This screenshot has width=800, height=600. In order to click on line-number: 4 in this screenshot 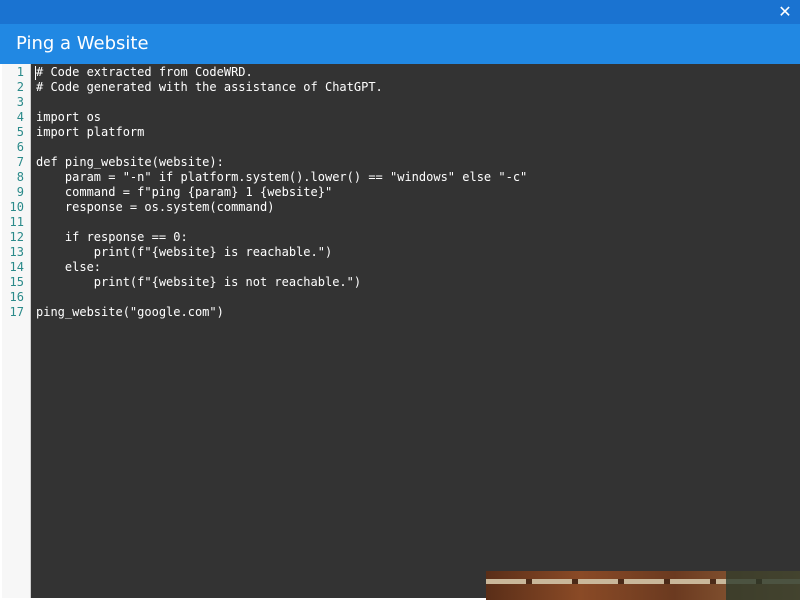, I will do `click(20, 117)`.